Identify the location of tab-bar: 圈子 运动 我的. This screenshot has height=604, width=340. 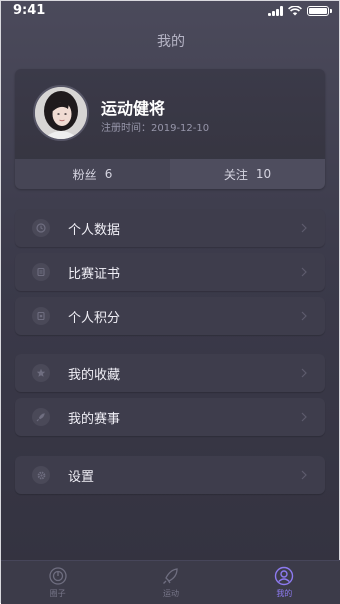
(170, 582).